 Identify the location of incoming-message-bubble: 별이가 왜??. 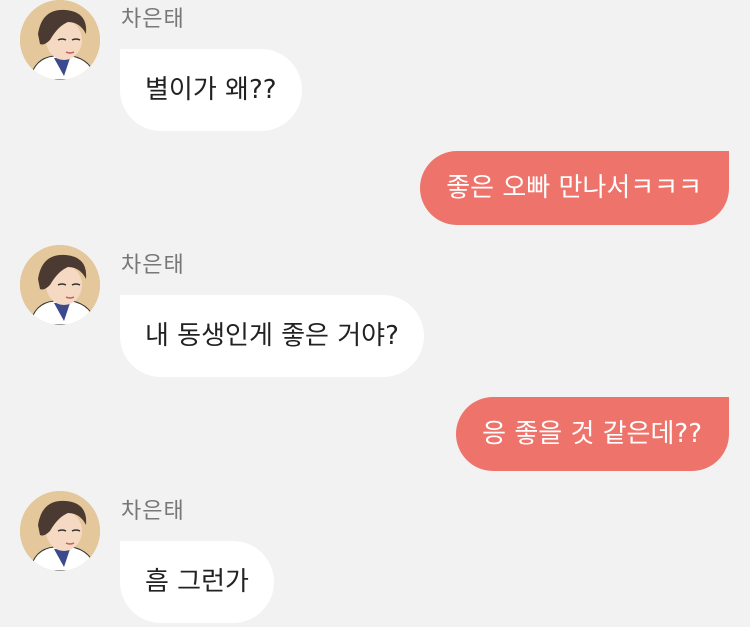
(211, 90).